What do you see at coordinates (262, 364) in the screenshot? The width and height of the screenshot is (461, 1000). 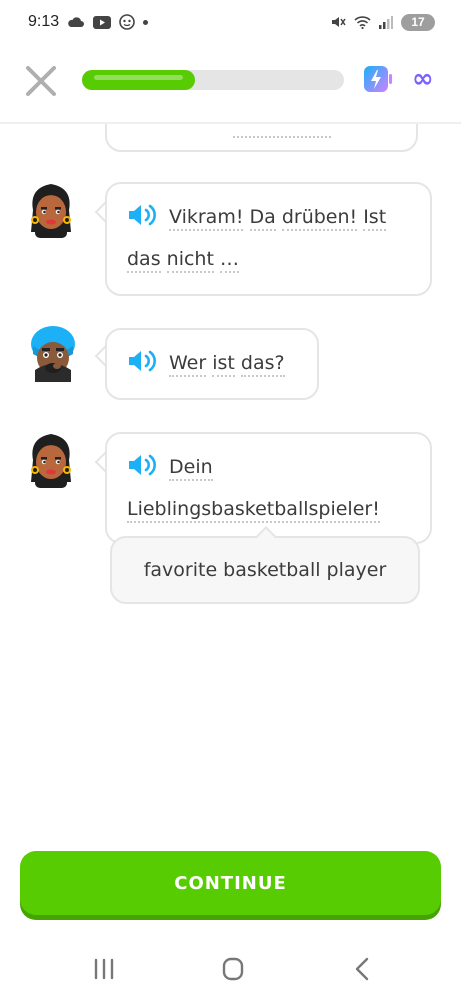 I see `word: das?` at bounding box center [262, 364].